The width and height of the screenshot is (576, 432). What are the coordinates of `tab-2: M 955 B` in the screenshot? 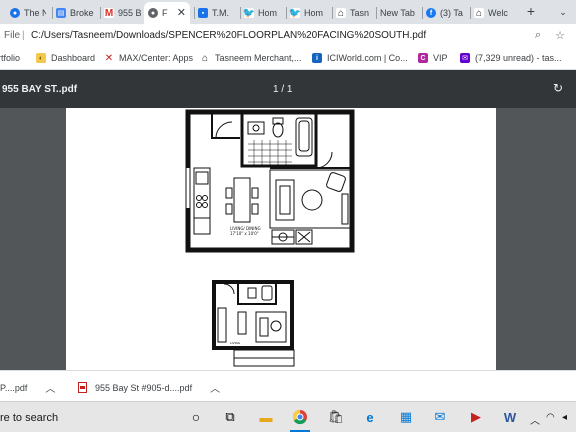 It's located at (121, 13).